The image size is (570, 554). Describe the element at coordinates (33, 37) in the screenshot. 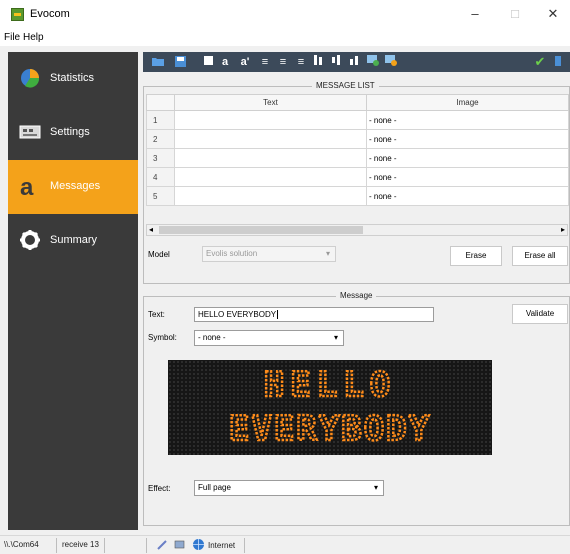

I see `menu-help: Help` at that location.